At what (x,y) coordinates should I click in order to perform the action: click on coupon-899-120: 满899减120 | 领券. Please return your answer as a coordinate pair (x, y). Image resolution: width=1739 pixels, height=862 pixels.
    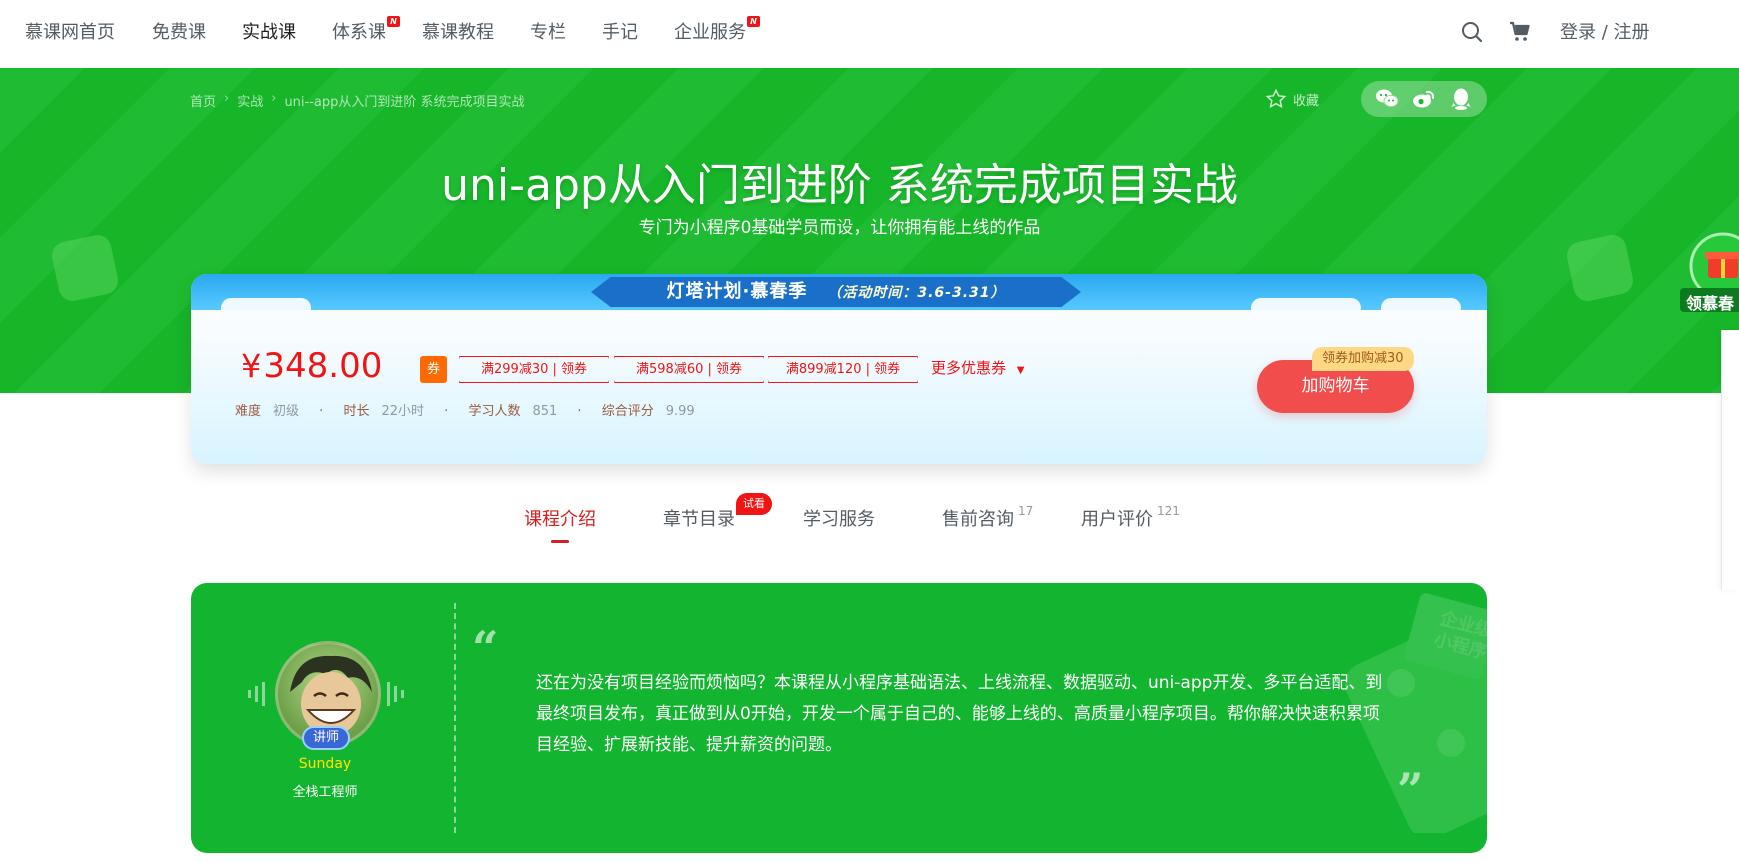
    Looking at the image, I should click on (843, 369).